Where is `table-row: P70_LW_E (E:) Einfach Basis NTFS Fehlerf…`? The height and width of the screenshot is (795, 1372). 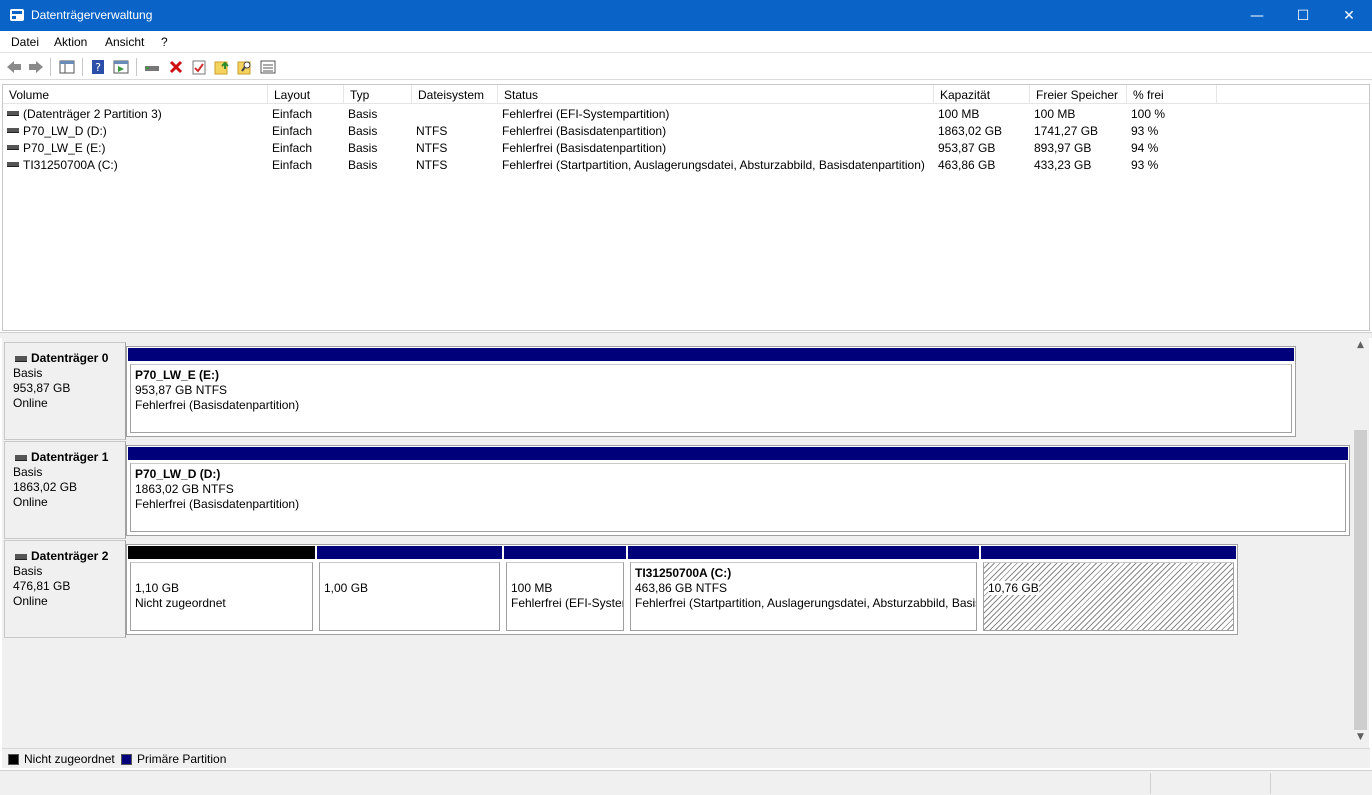 table-row: P70_LW_E (E:) Einfach Basis NTFS Fehlerf… is located at coordinates (686, 147).